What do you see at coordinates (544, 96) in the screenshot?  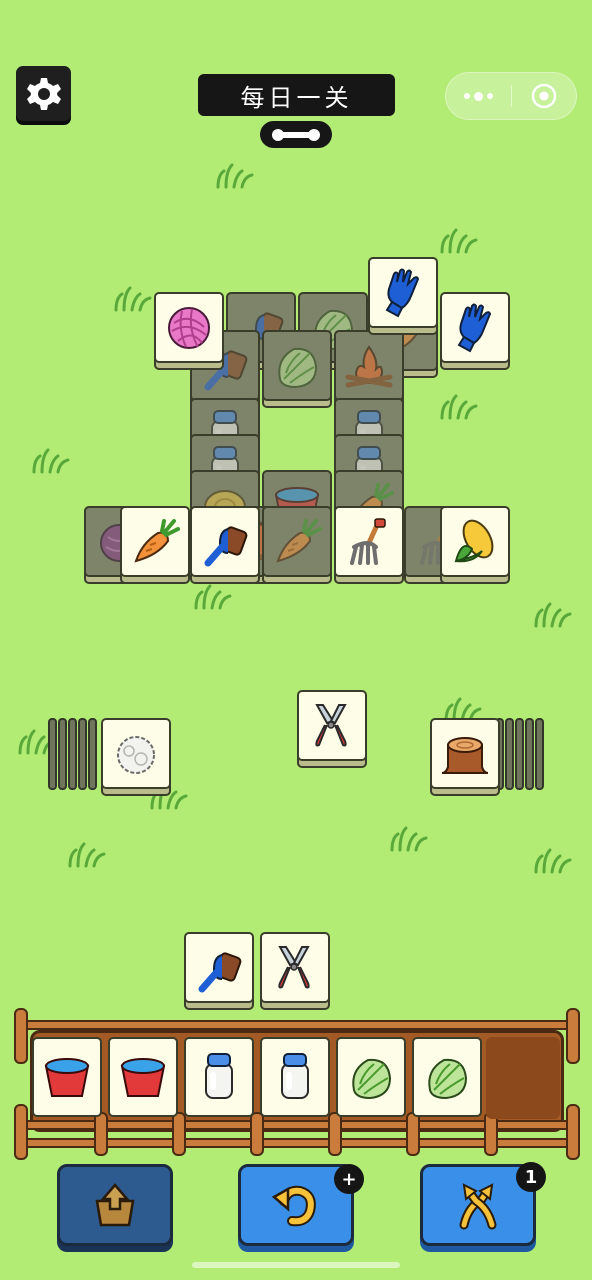 I see `target-icon` at bounding box center [544, 96].